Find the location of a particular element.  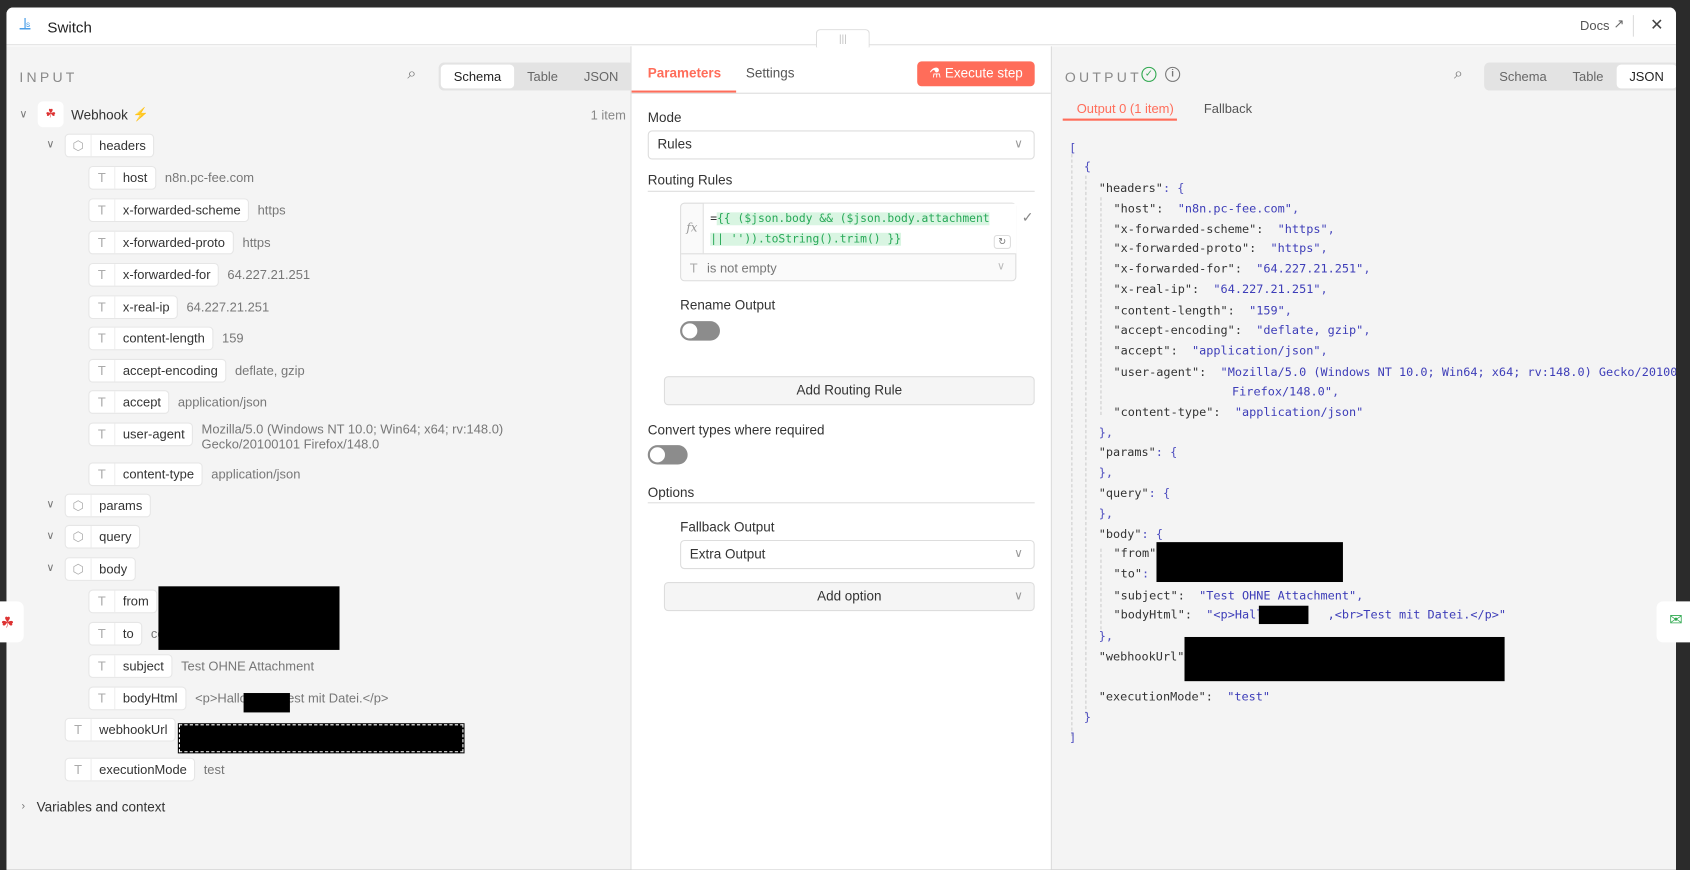

schema-field-accept-encoding: Taccept-encoding is located at coordinates (157, 370).